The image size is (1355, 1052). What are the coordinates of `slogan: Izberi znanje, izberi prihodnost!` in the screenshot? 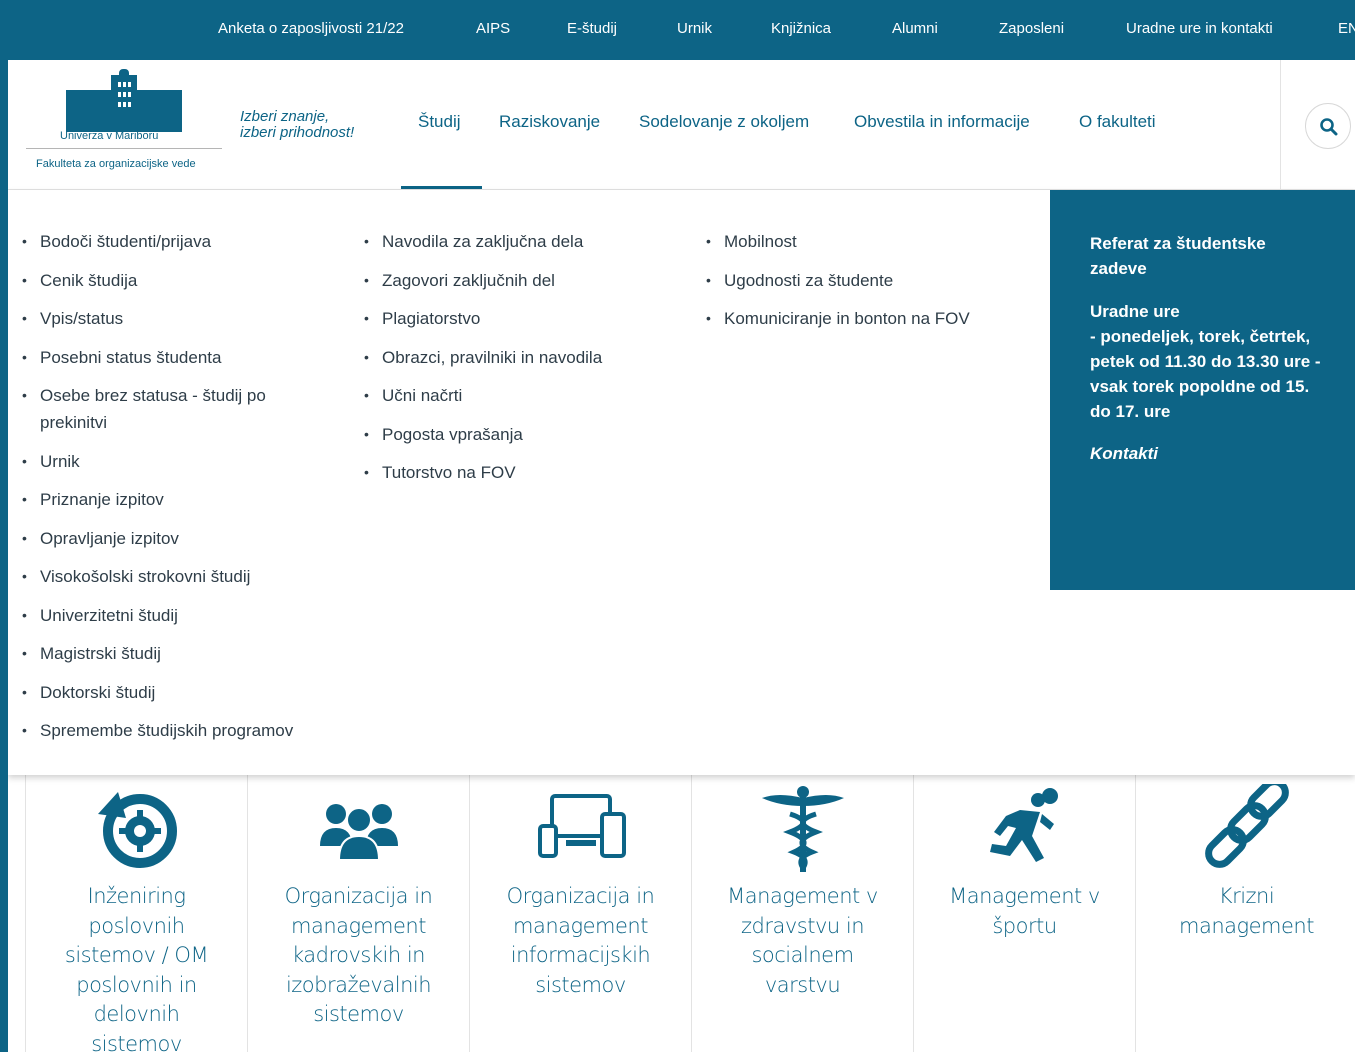 It's located at (297, 124).